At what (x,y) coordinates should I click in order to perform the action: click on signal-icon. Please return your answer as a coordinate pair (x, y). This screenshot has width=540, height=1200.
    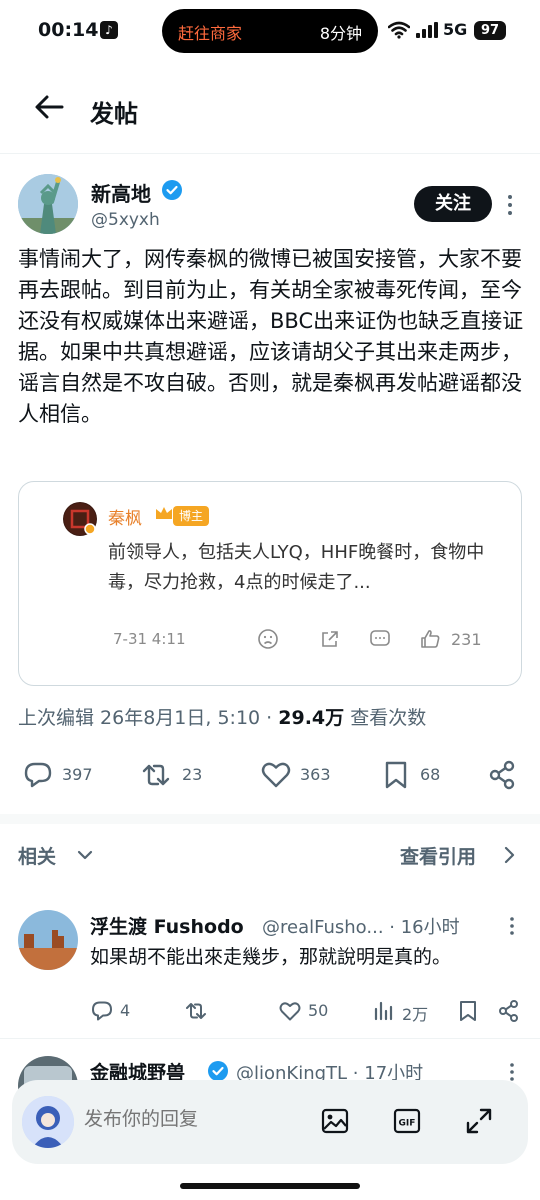
    Looking at the image, I should click on (427, 30).